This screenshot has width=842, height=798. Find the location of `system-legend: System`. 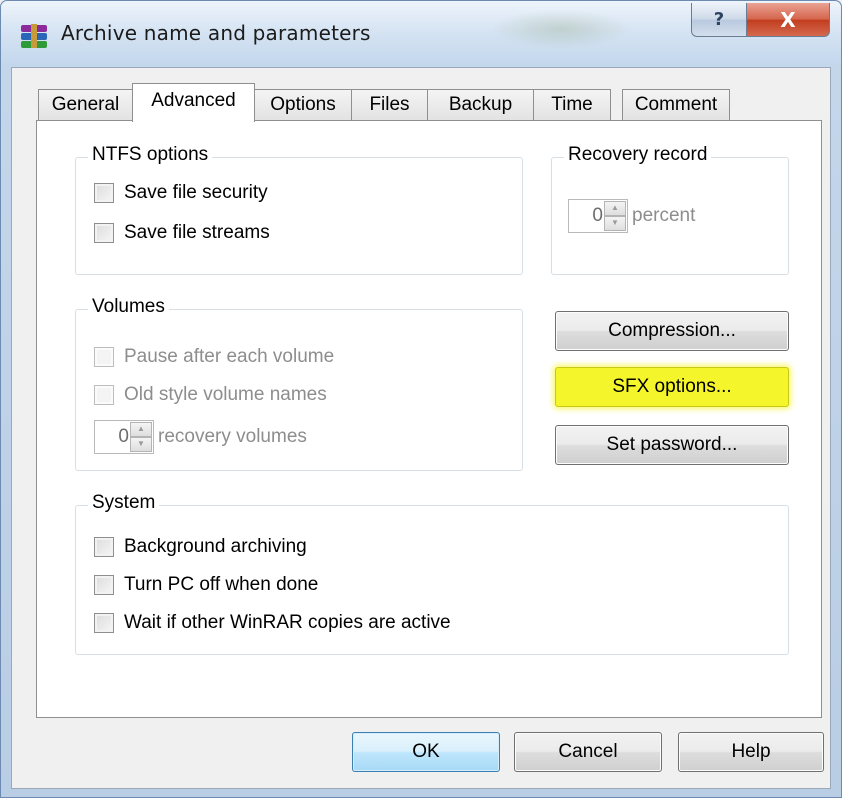

system-legend: System is located at coordinates (124, 503).